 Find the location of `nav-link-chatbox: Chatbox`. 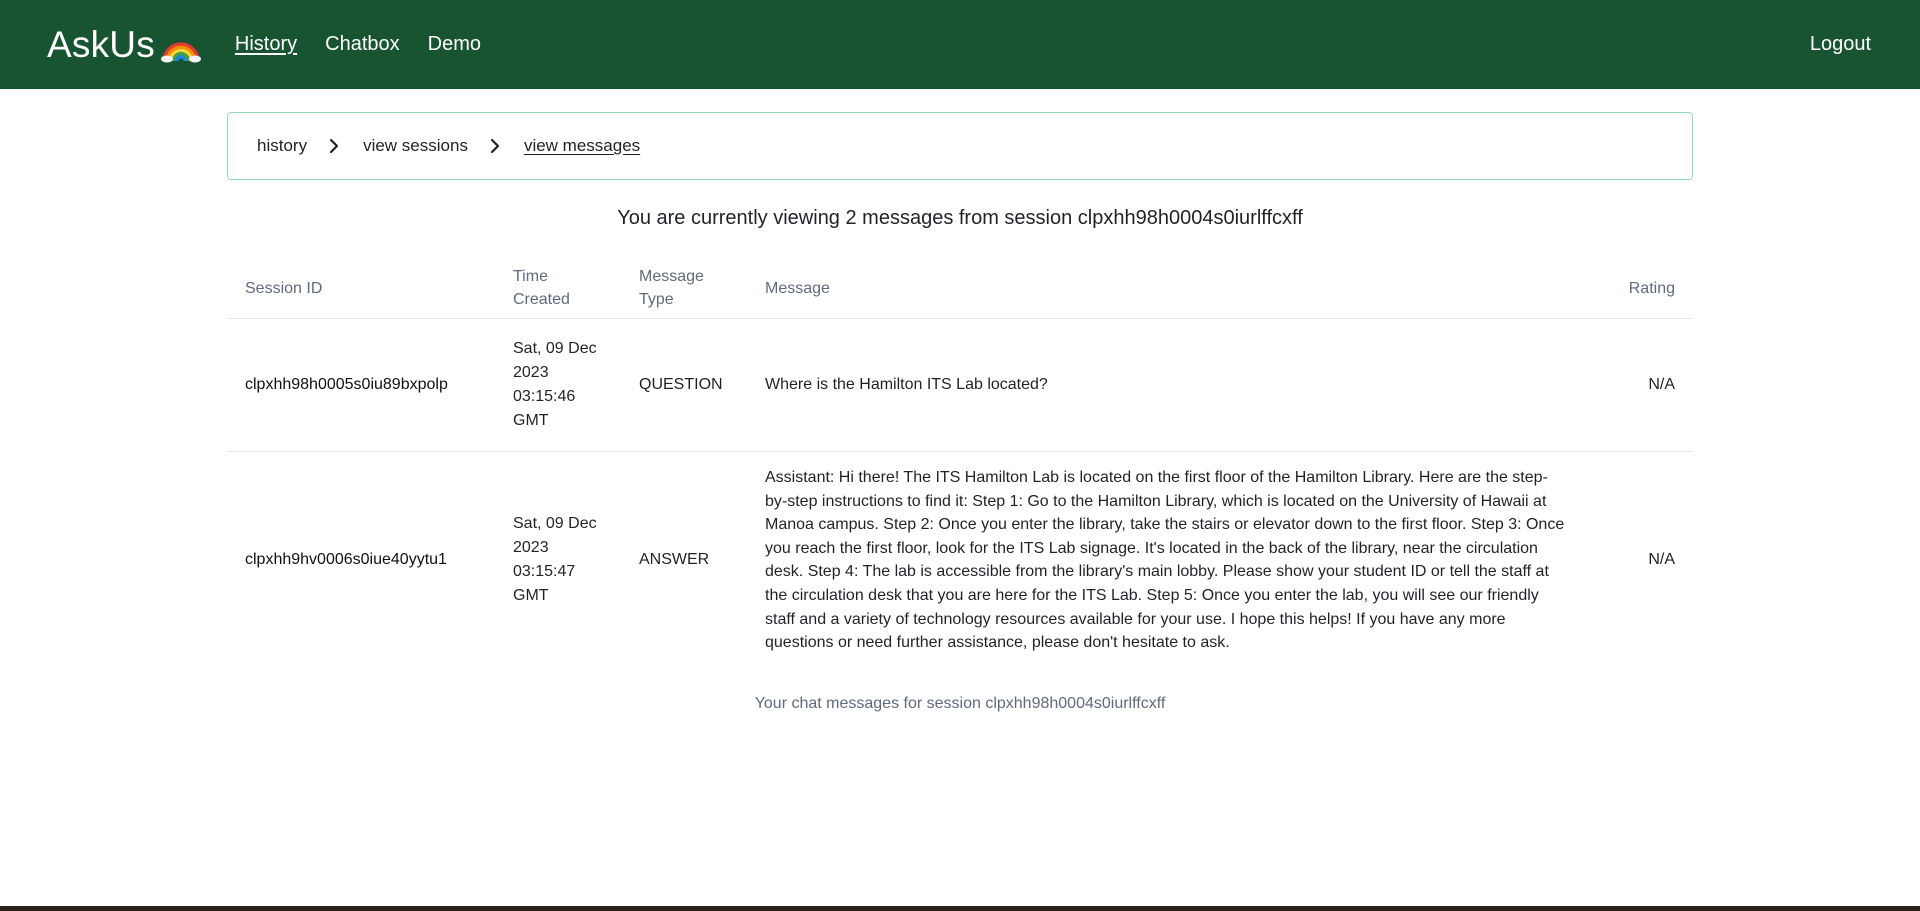

nav-link-chatbox: Chatbox is located at coordinates (362, 44).